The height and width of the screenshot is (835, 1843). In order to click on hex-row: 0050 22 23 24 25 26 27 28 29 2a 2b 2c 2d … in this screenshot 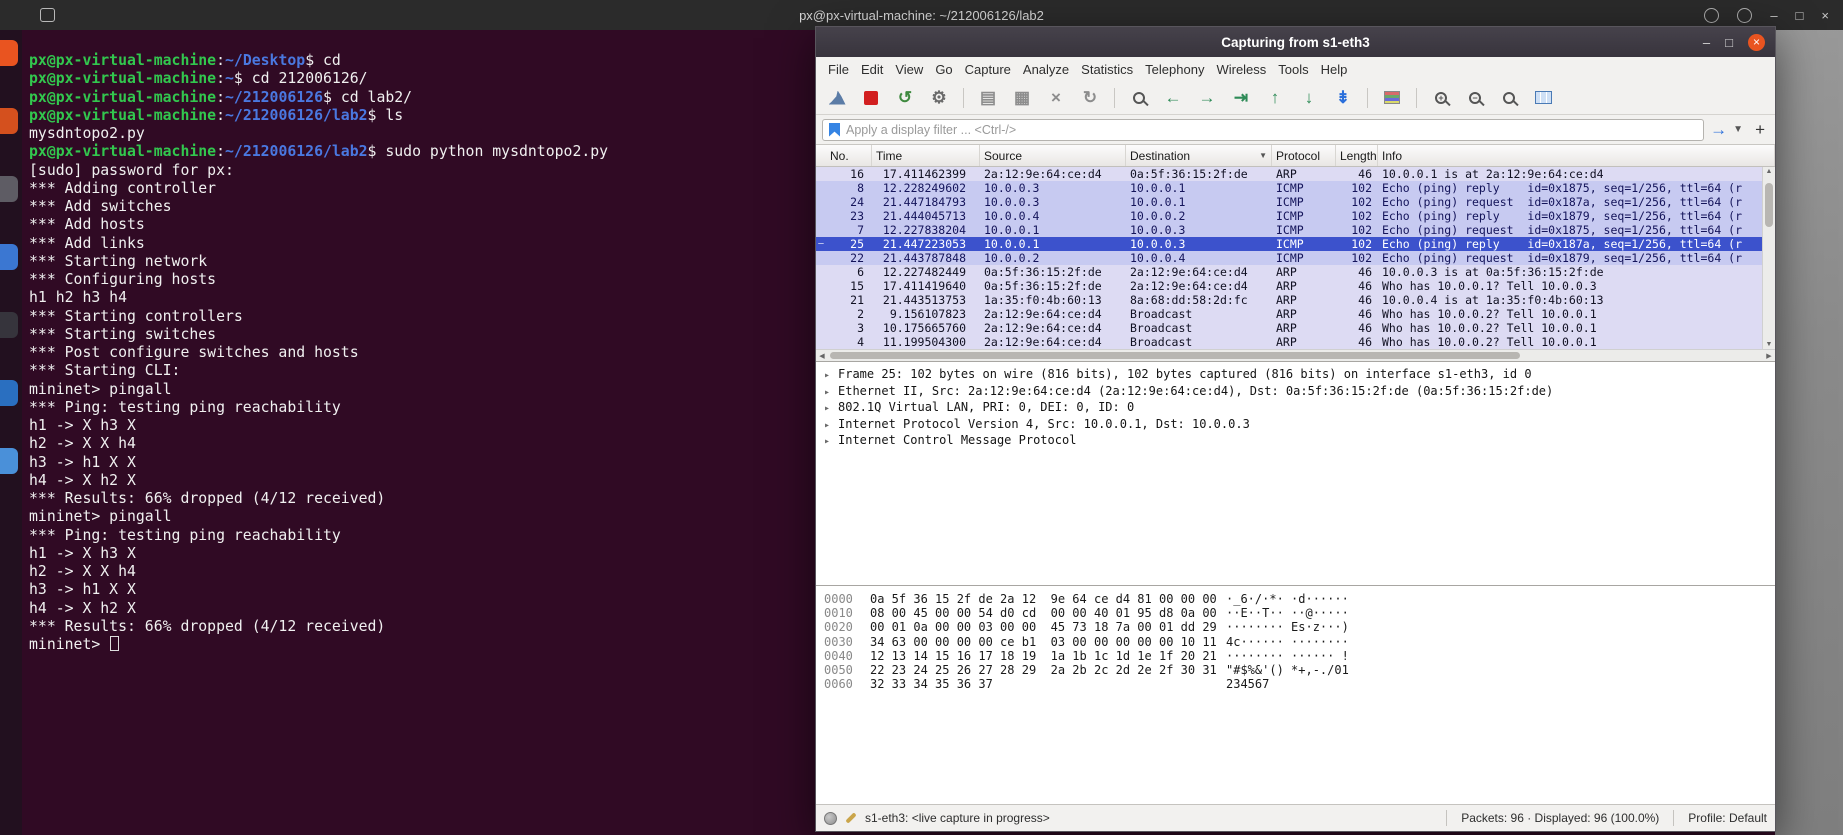, I will do `click(1295, 670)`.